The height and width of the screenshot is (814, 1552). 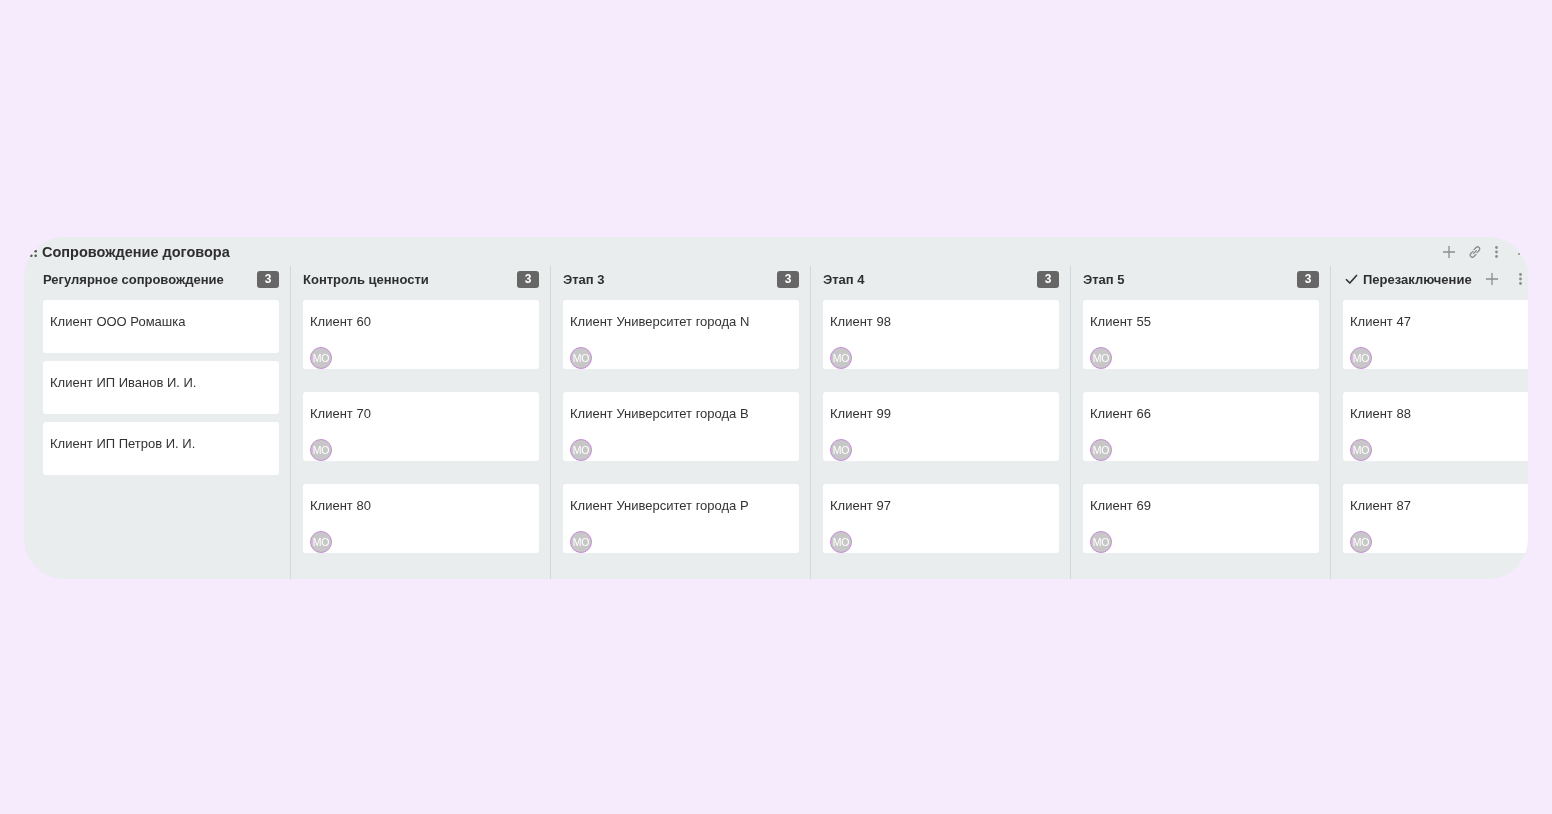 I want to click on card-title: Клиент 66, so click(x=1121, y=414).